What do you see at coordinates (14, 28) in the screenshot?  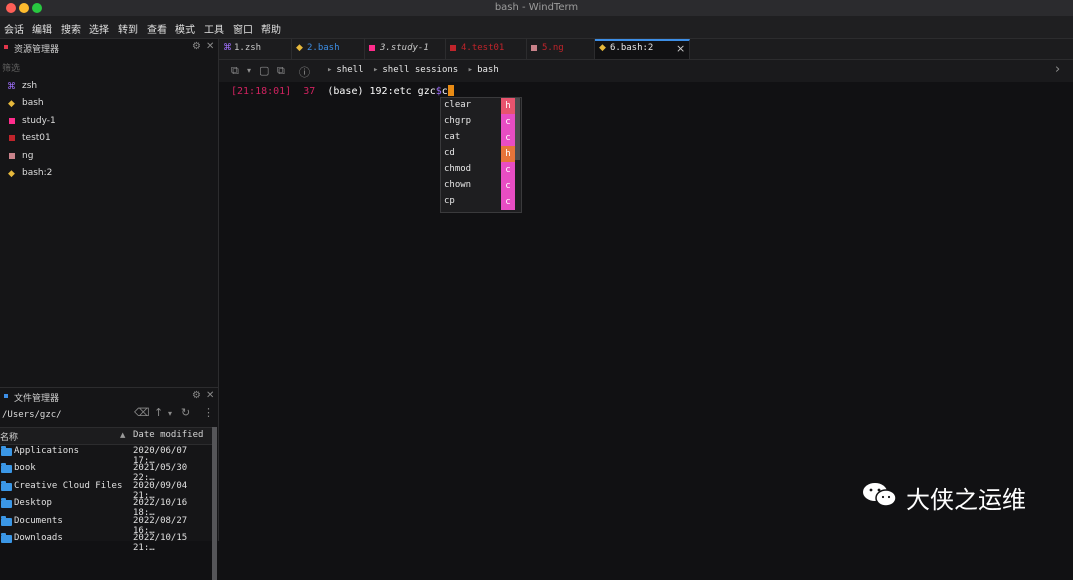 I see `menu-session: 会话` at bounding box center [14, 28].